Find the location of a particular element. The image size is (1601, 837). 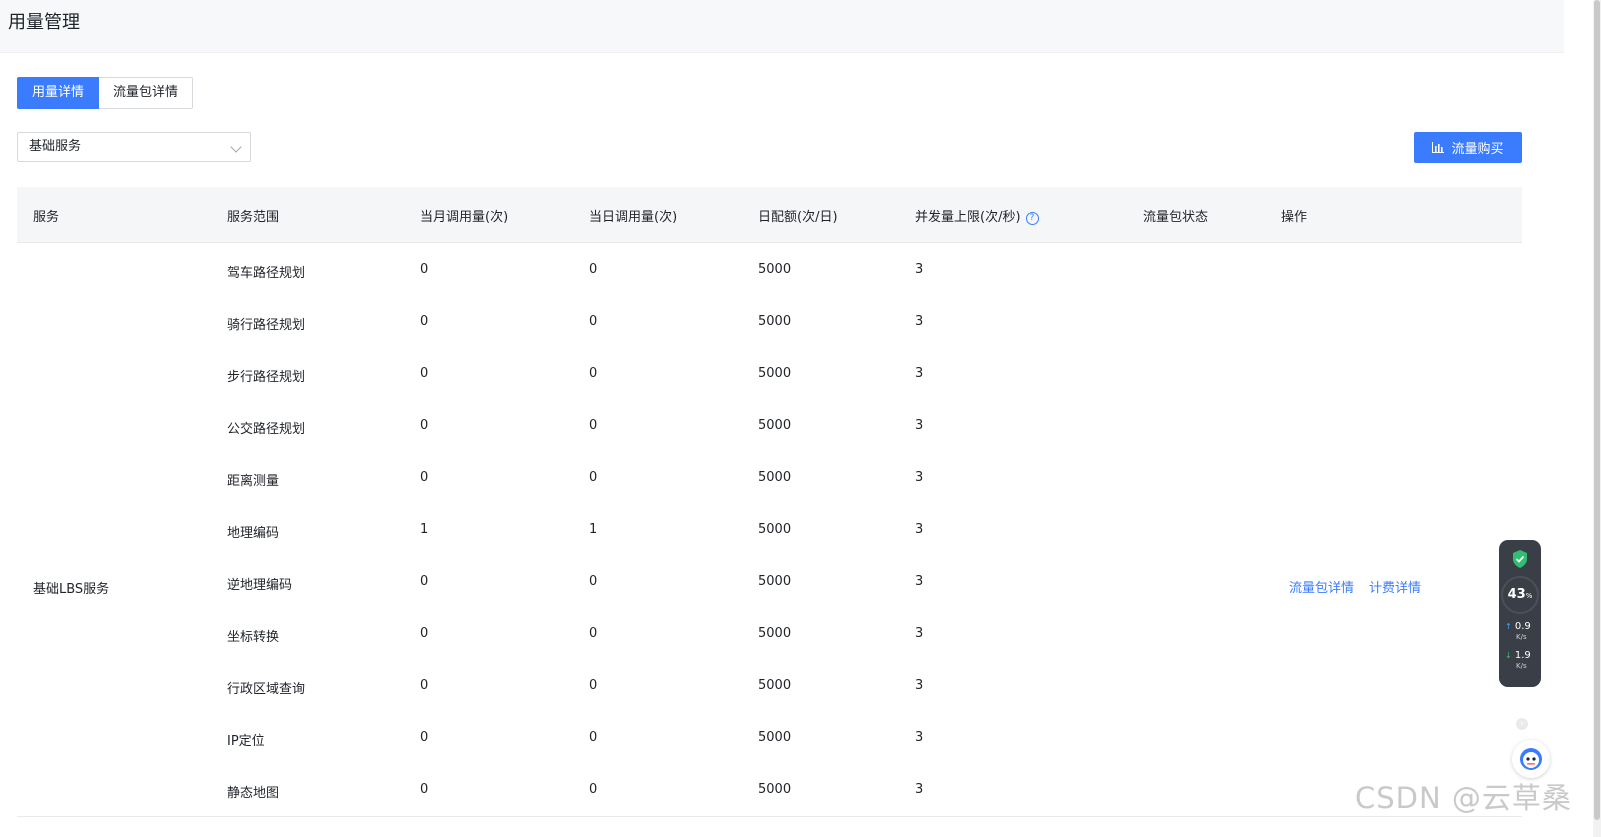

tab-group: 用量详情 流量包详情 is located at coordinates (105, 93).